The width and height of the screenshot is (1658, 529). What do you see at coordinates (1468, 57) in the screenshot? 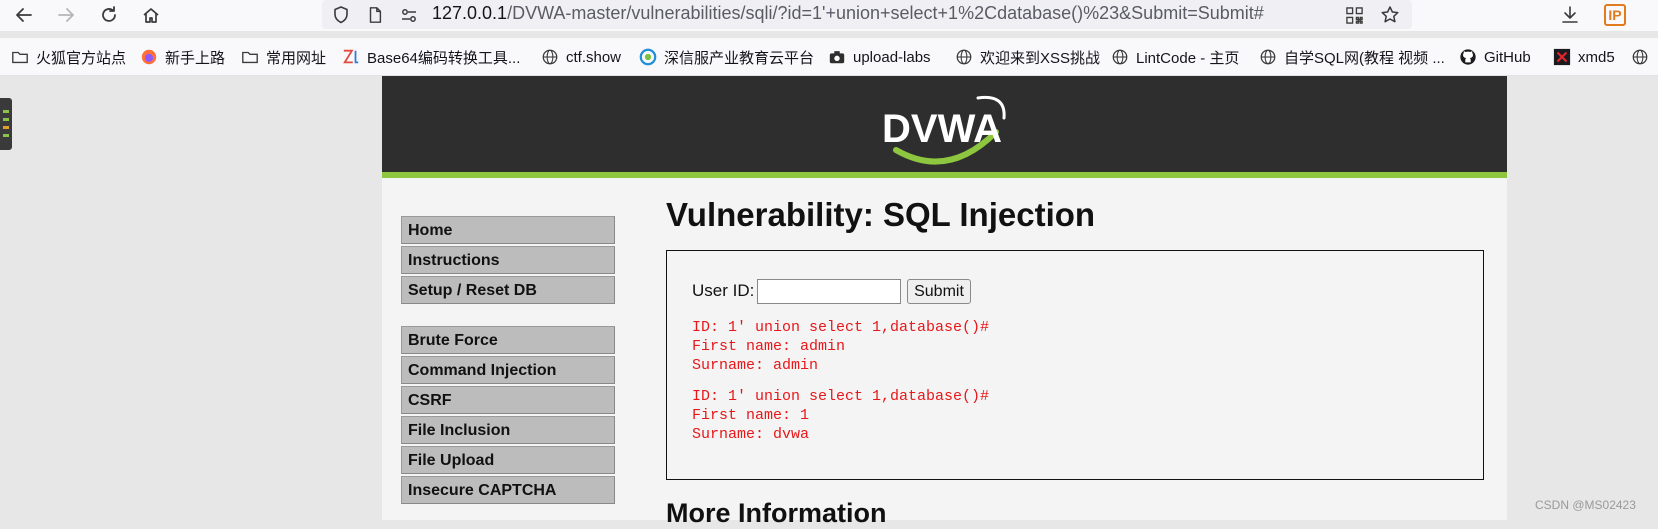
I see `github-icon` at bounding box center [1468, 57].